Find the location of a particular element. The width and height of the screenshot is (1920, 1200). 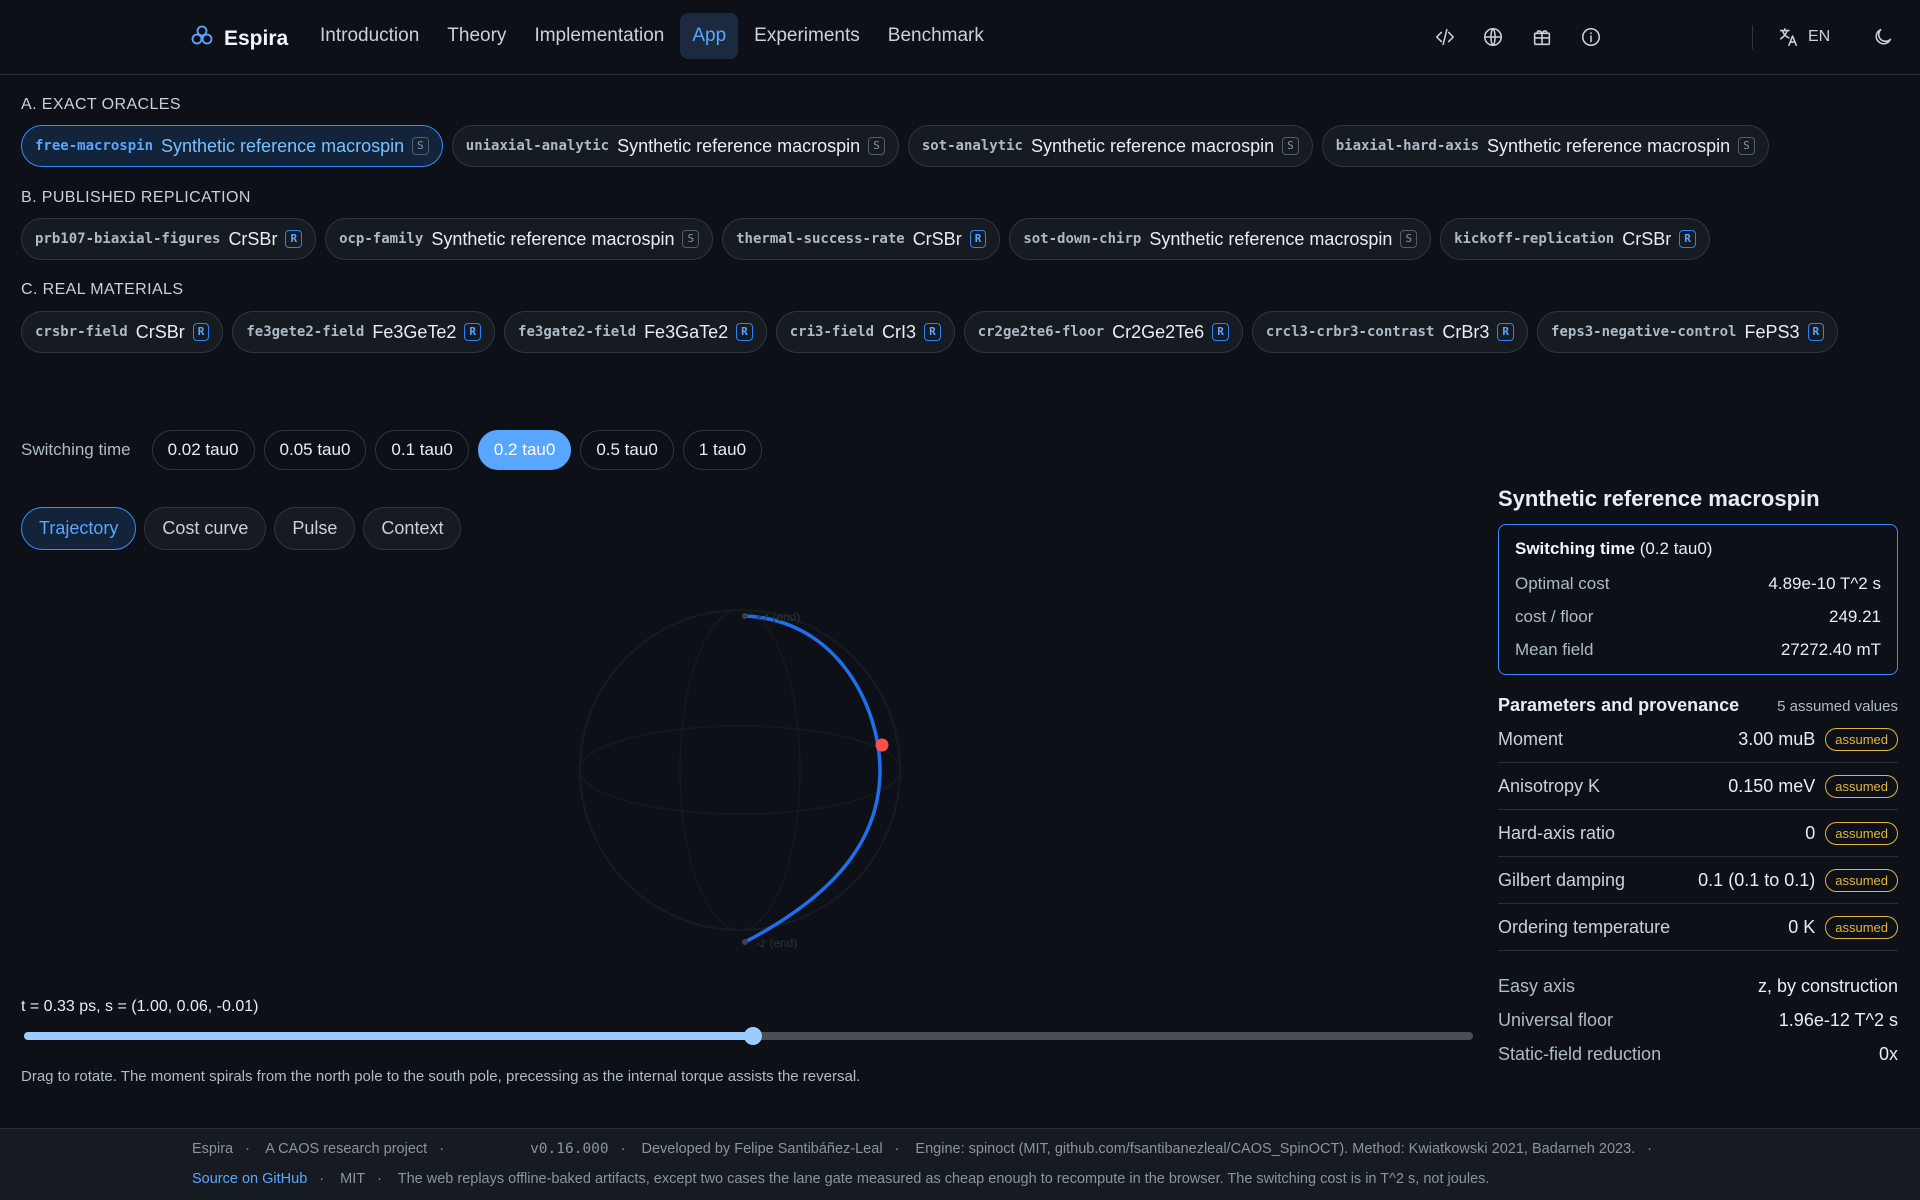

params-count: 5 assumed values is located at coordinates (1837, 706).